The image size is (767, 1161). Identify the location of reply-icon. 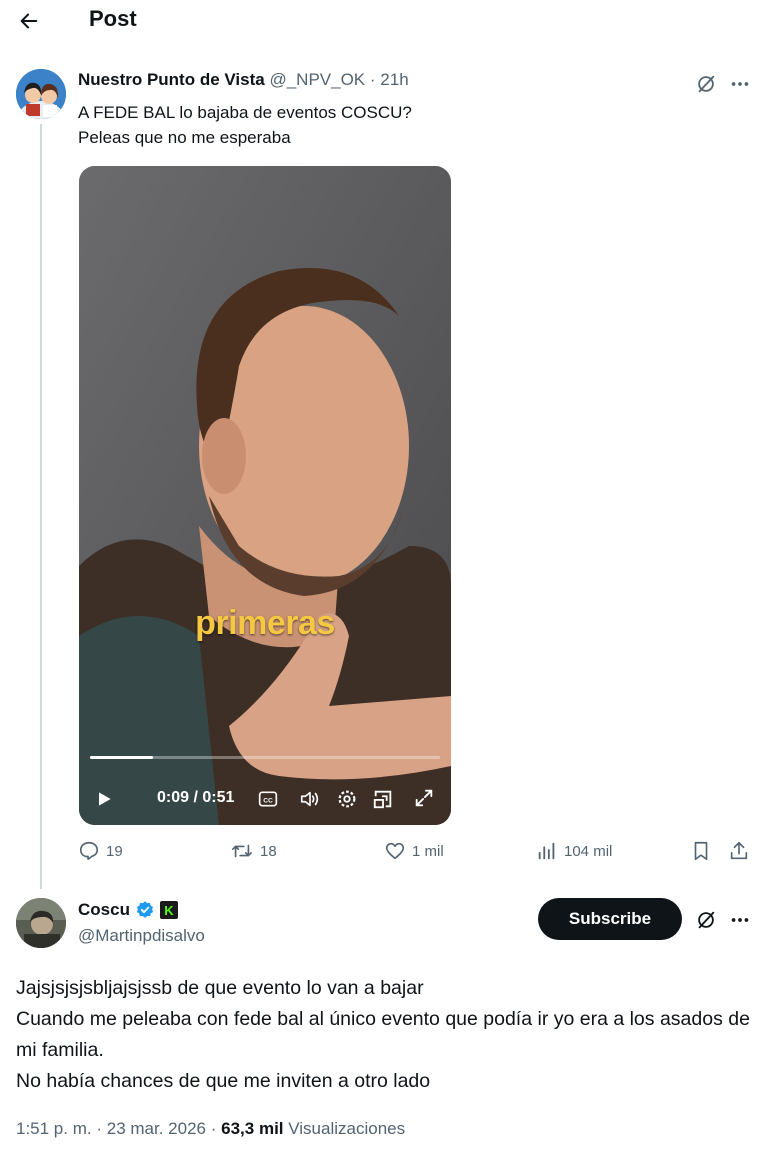
(89, 851).